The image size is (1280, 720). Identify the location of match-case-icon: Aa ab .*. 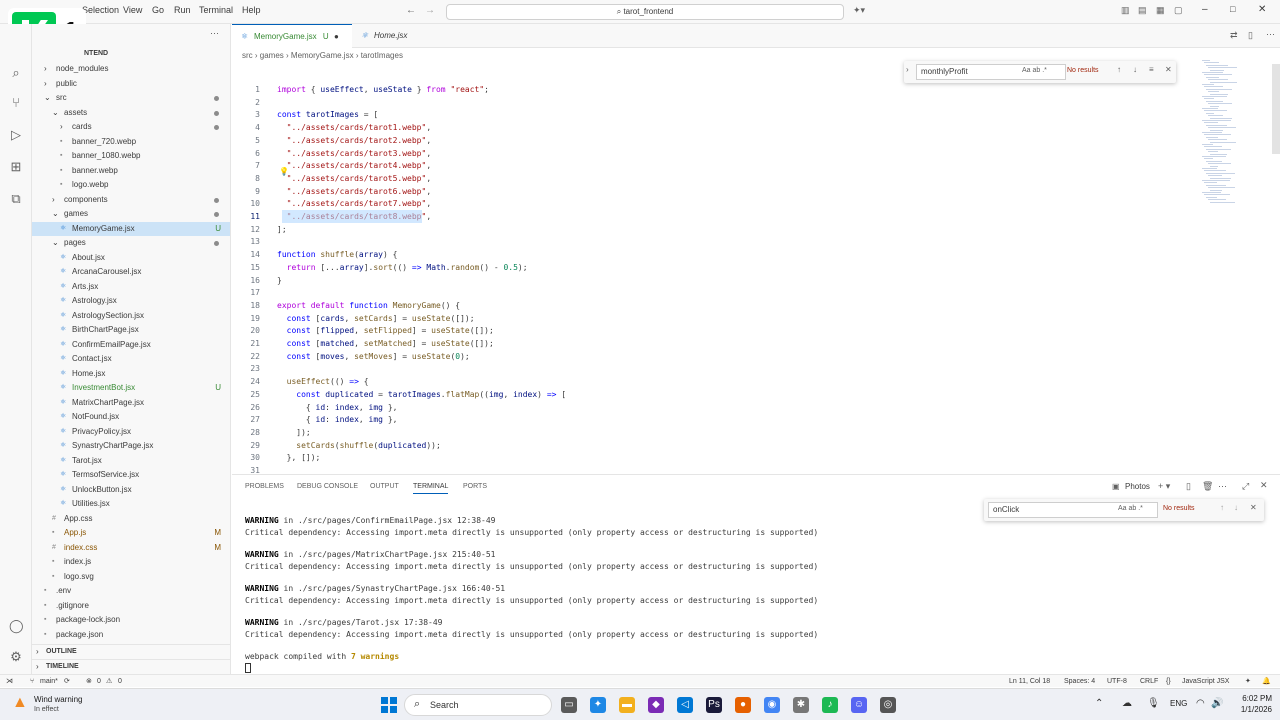
(1034, 70).